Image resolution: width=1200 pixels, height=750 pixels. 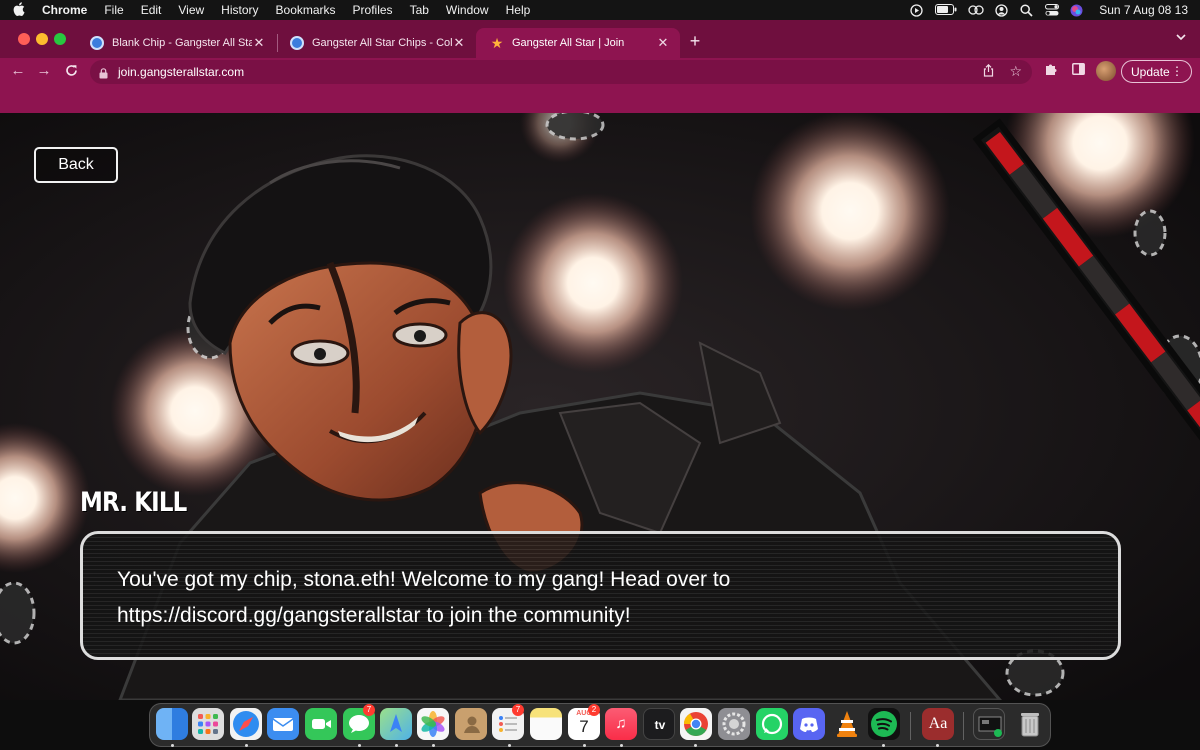 I want to click on discord-icon, so click(x=809, y=724).